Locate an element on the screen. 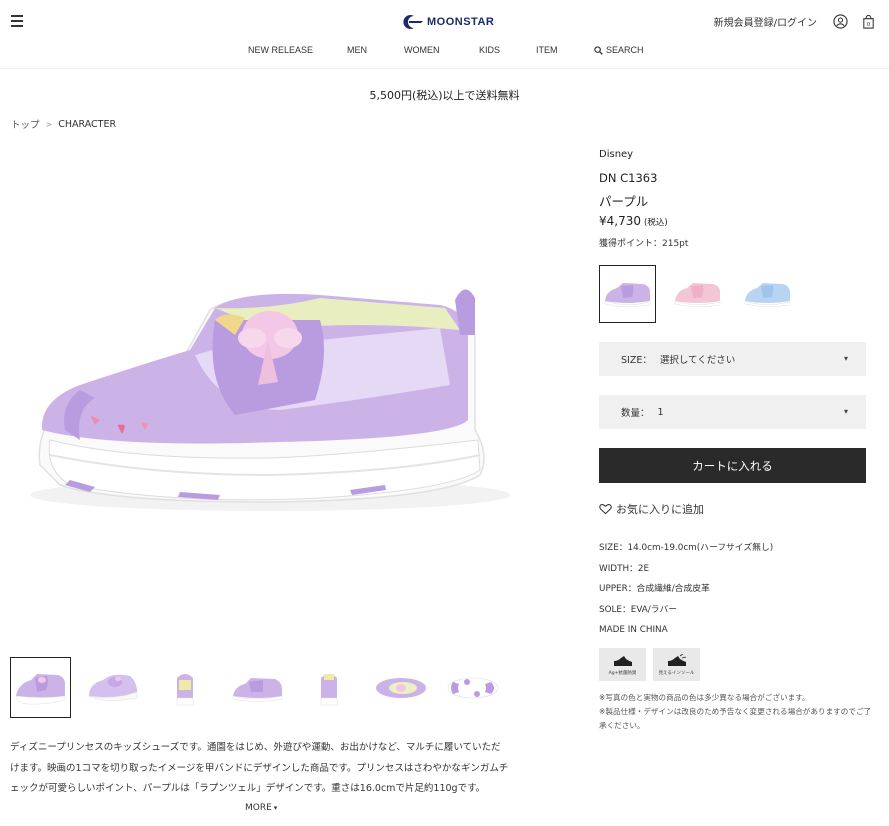 This screenshot has width=889, height=826. swatch-pink is located at coordinates (697, 294).